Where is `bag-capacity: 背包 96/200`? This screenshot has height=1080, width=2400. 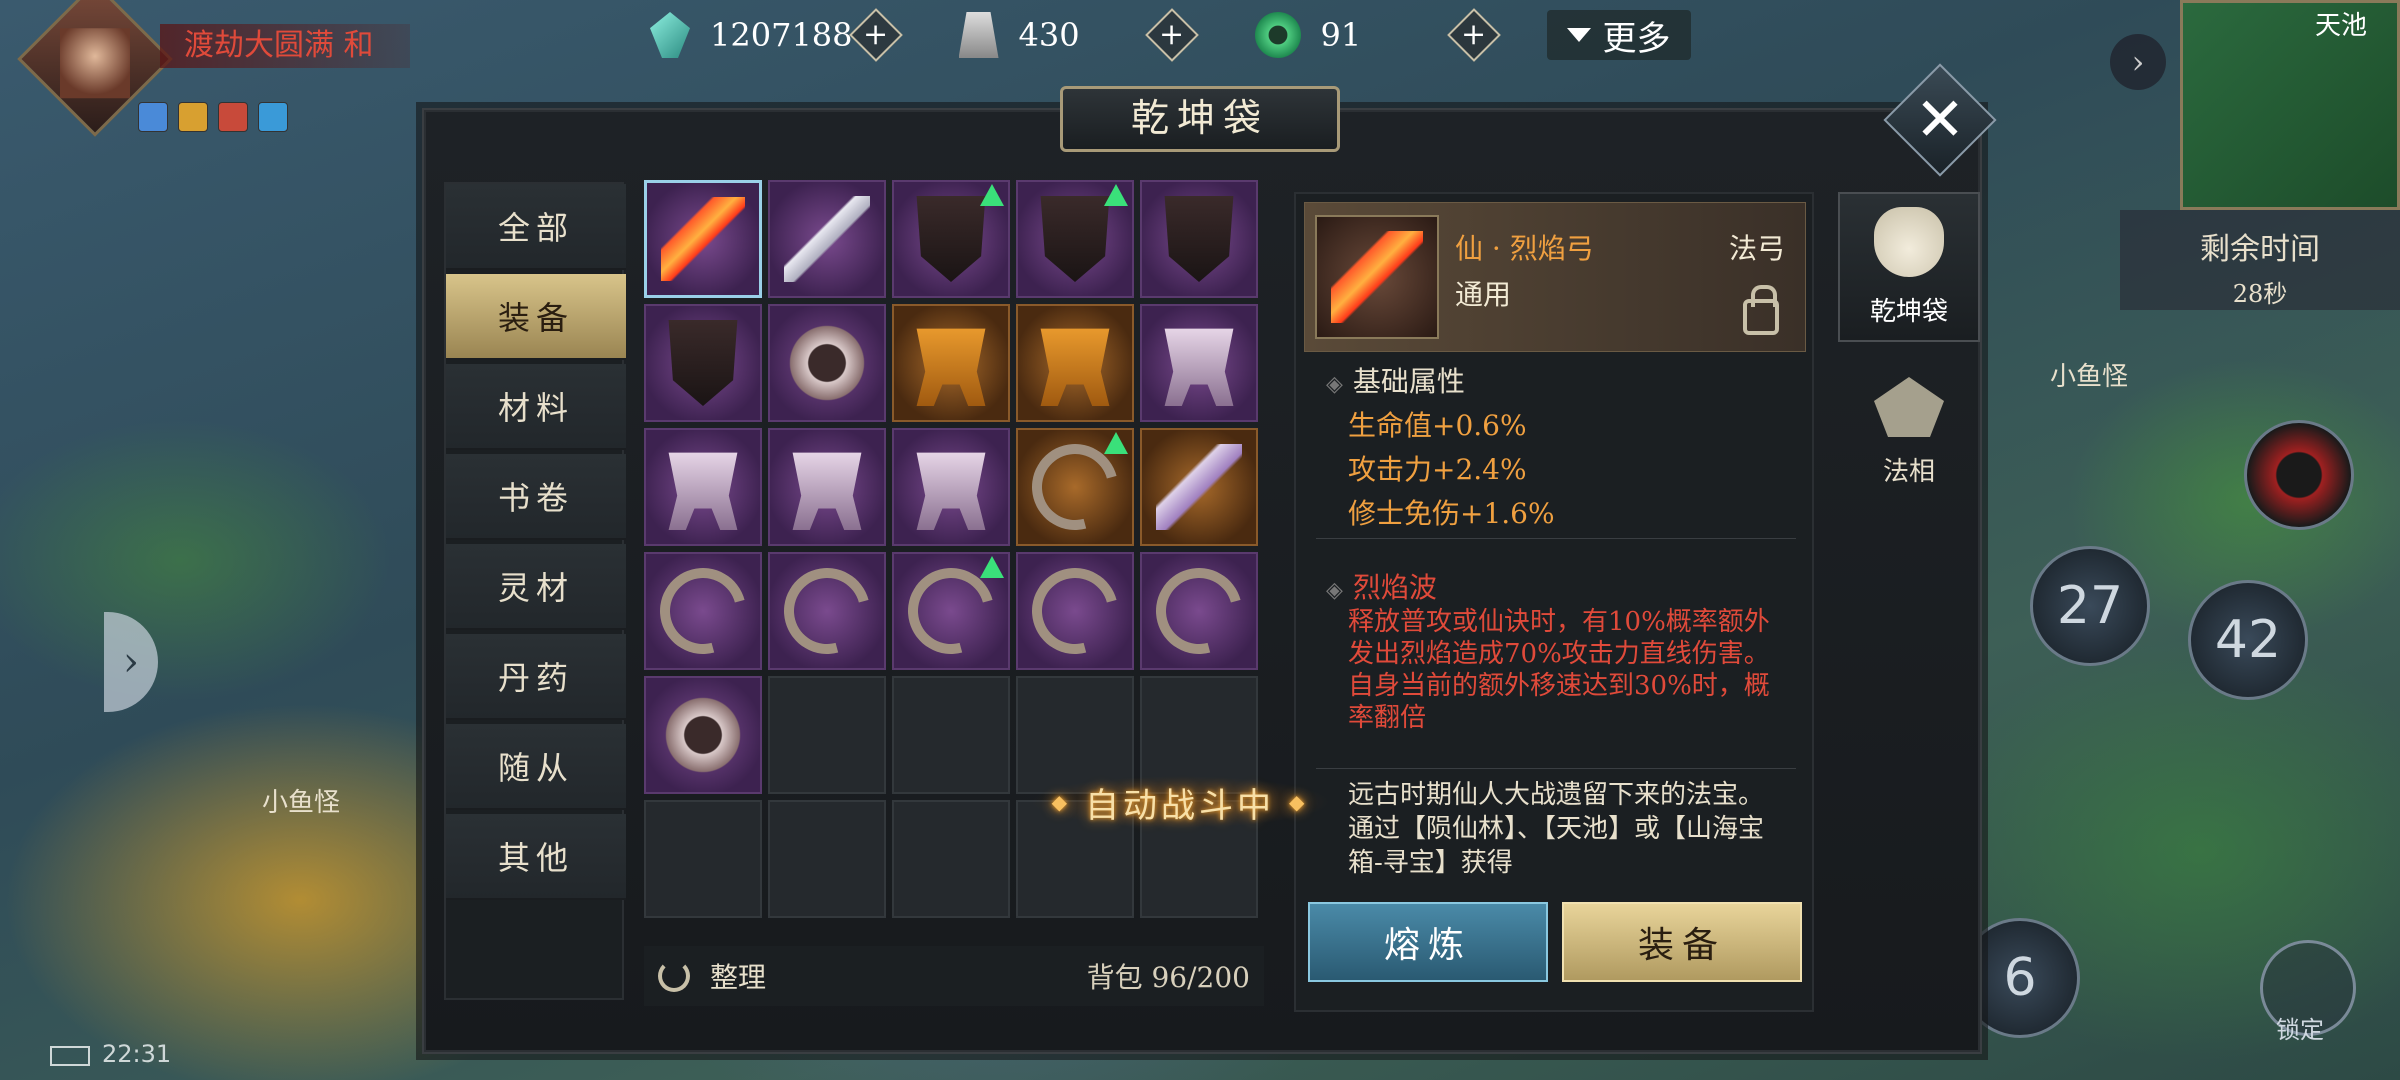
bag-capacity: 背包 96/200 is located at coordinates (1168, 977).